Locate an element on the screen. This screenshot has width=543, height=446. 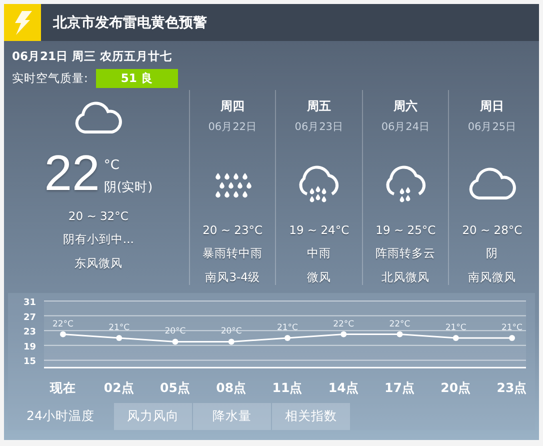
chart-tab: 相关指数 is located at coordinates (311, 416).